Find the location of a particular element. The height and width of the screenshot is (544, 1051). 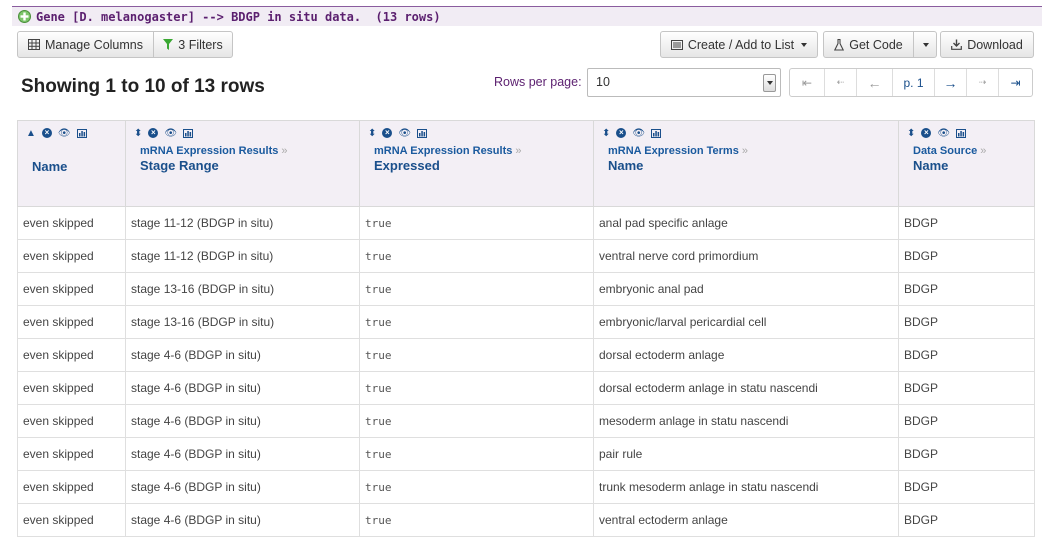

filters-button: 3 Filters is located at coordinates (193, 44).